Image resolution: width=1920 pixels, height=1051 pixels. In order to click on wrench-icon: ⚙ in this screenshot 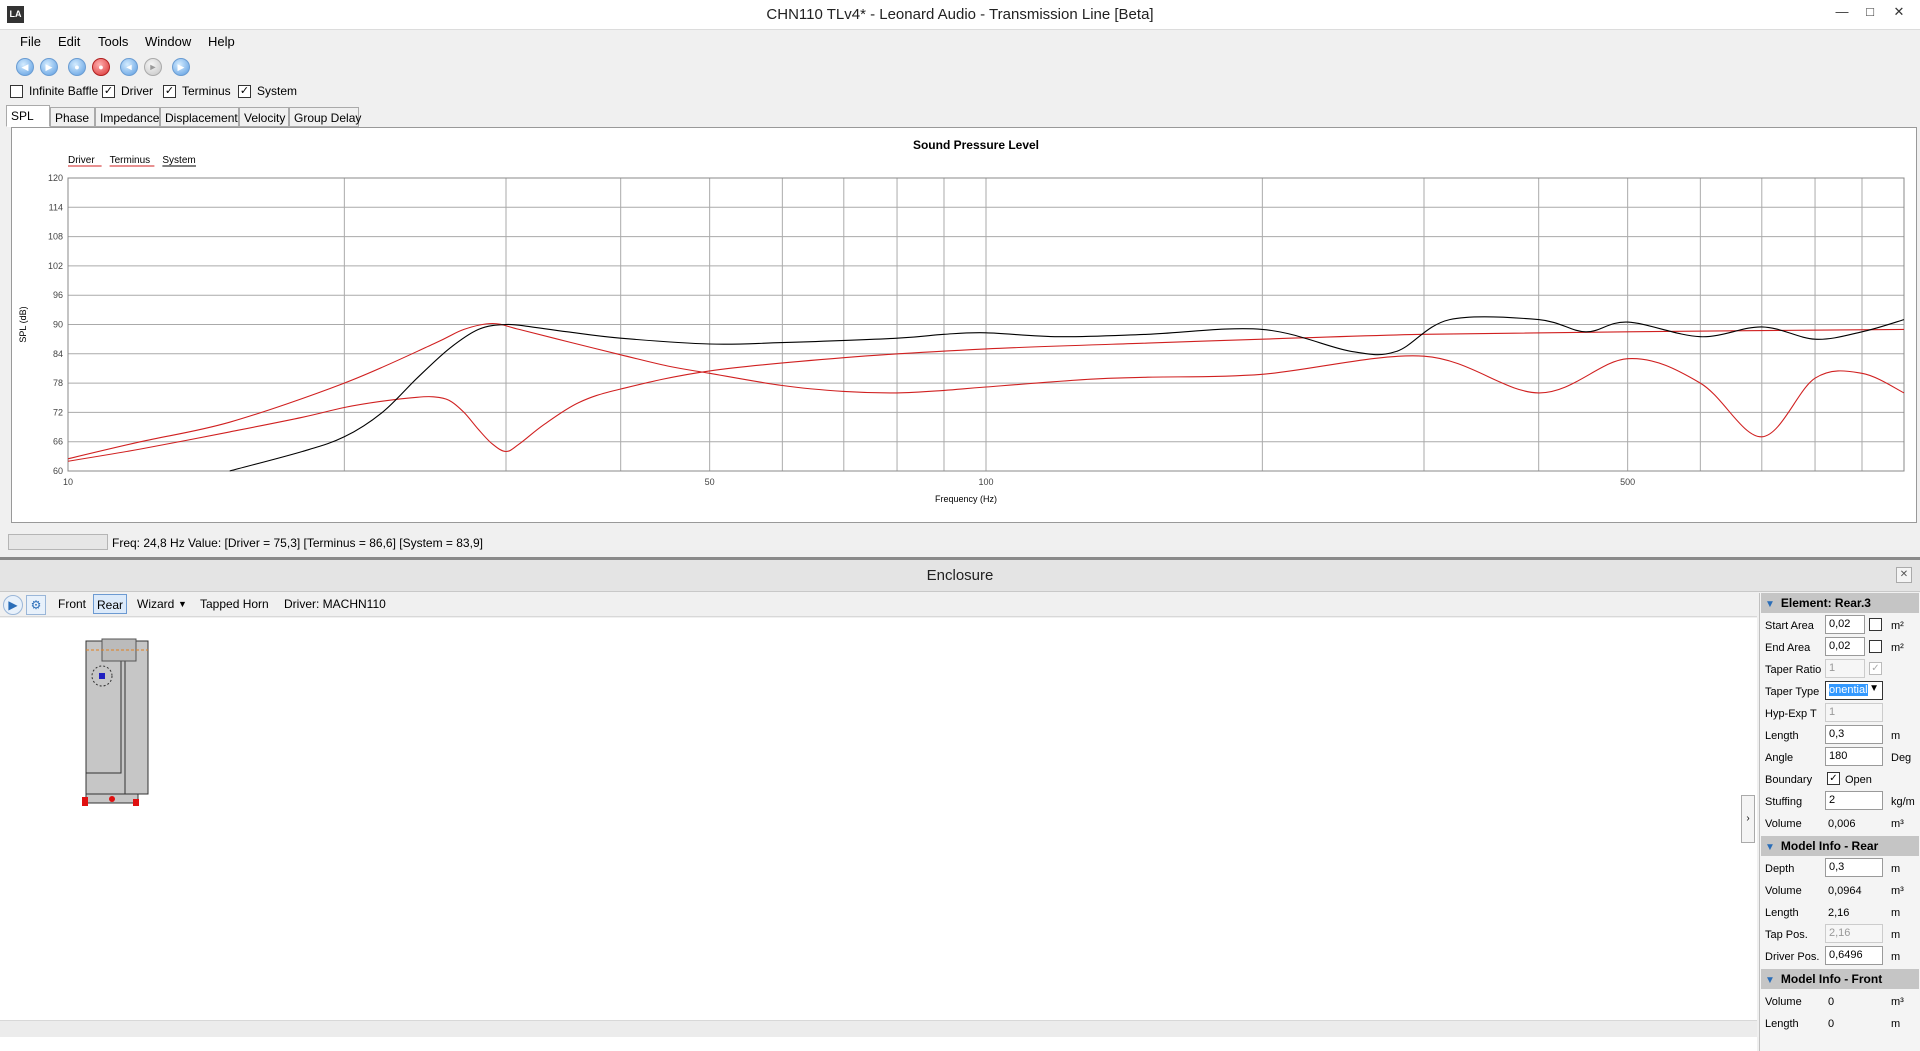, I will do `click(36, 605)`.